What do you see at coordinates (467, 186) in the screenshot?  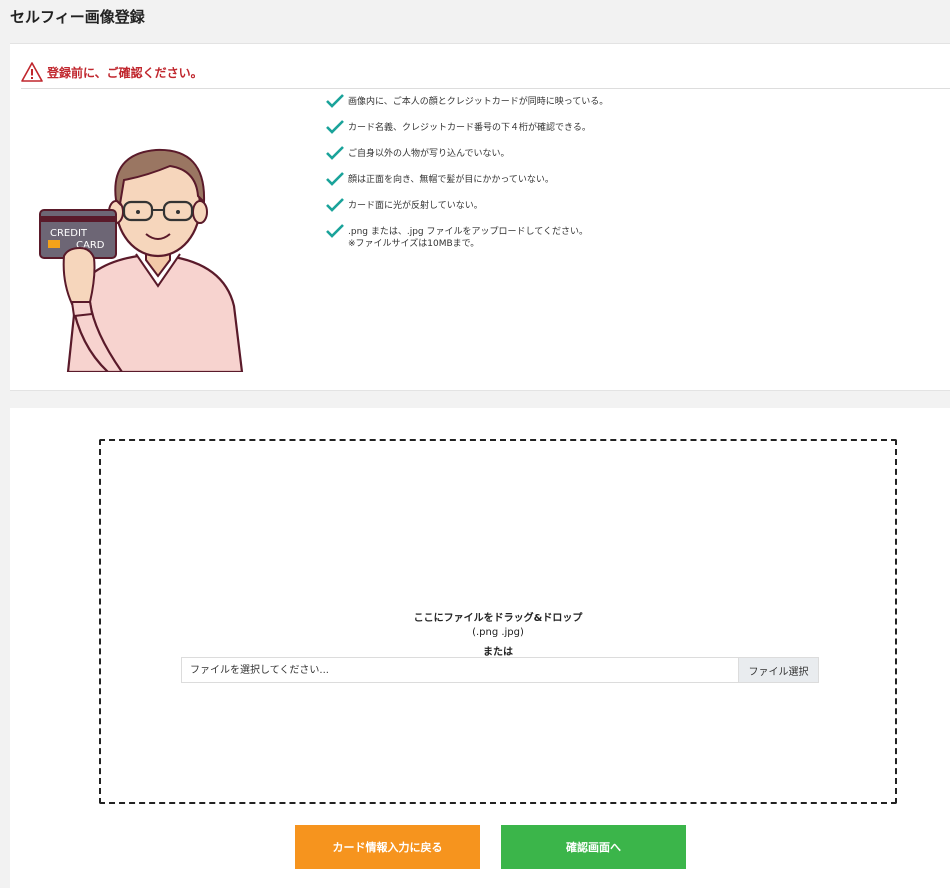 I see `list-item: 顔は正面を向き、無帽で髪が目にかかっていない。` at bounding box center [467, 186].